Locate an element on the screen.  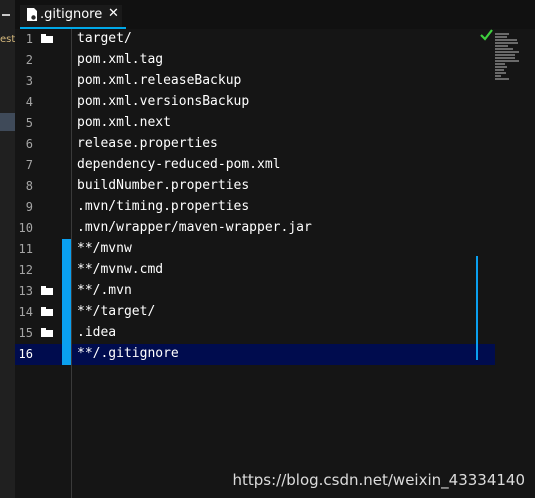
code-text: pom.xml.versionsBackup is located at coordinates (163, 101).